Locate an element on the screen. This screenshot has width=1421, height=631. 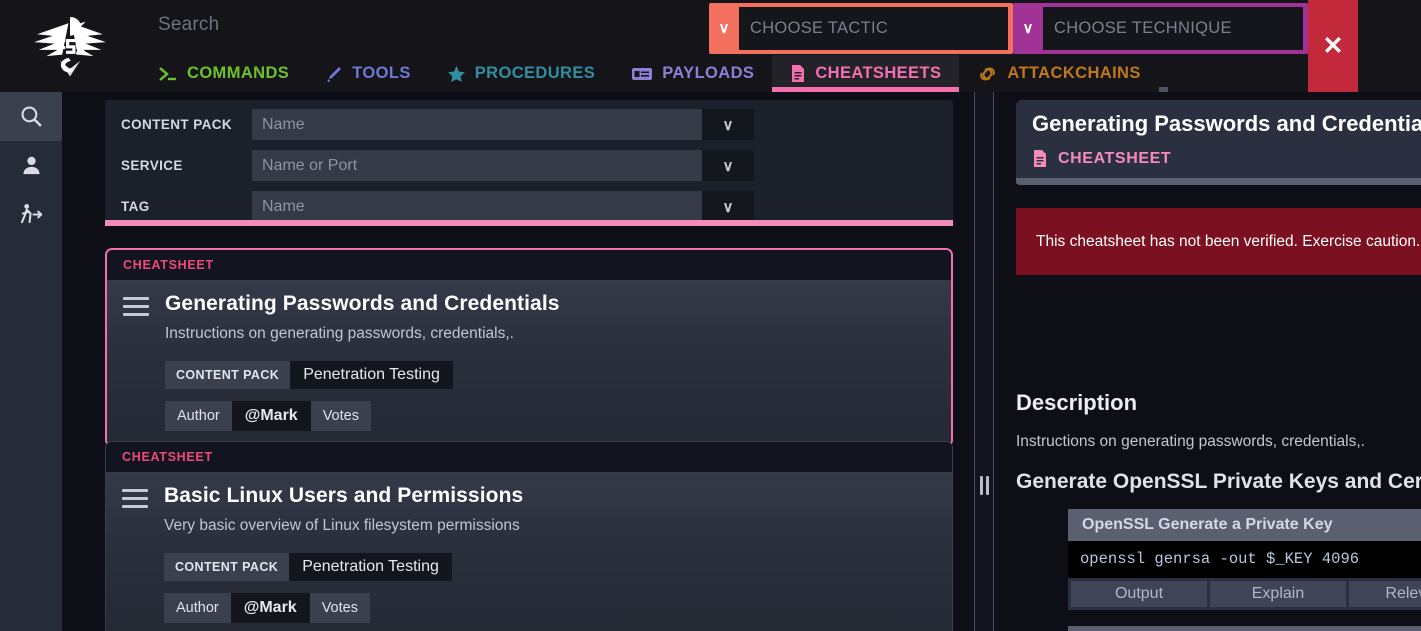
close-button: ✕ is located at coordinates (1333, 46).